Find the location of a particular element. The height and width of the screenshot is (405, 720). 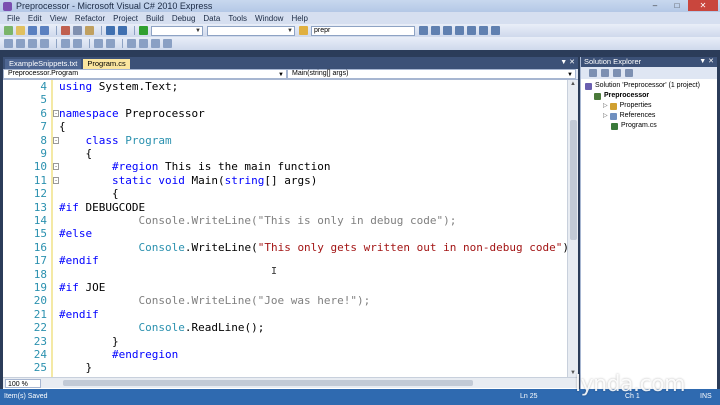

class-combo: Preprocessor.Program ▼ is located at coordinates (145, 74).